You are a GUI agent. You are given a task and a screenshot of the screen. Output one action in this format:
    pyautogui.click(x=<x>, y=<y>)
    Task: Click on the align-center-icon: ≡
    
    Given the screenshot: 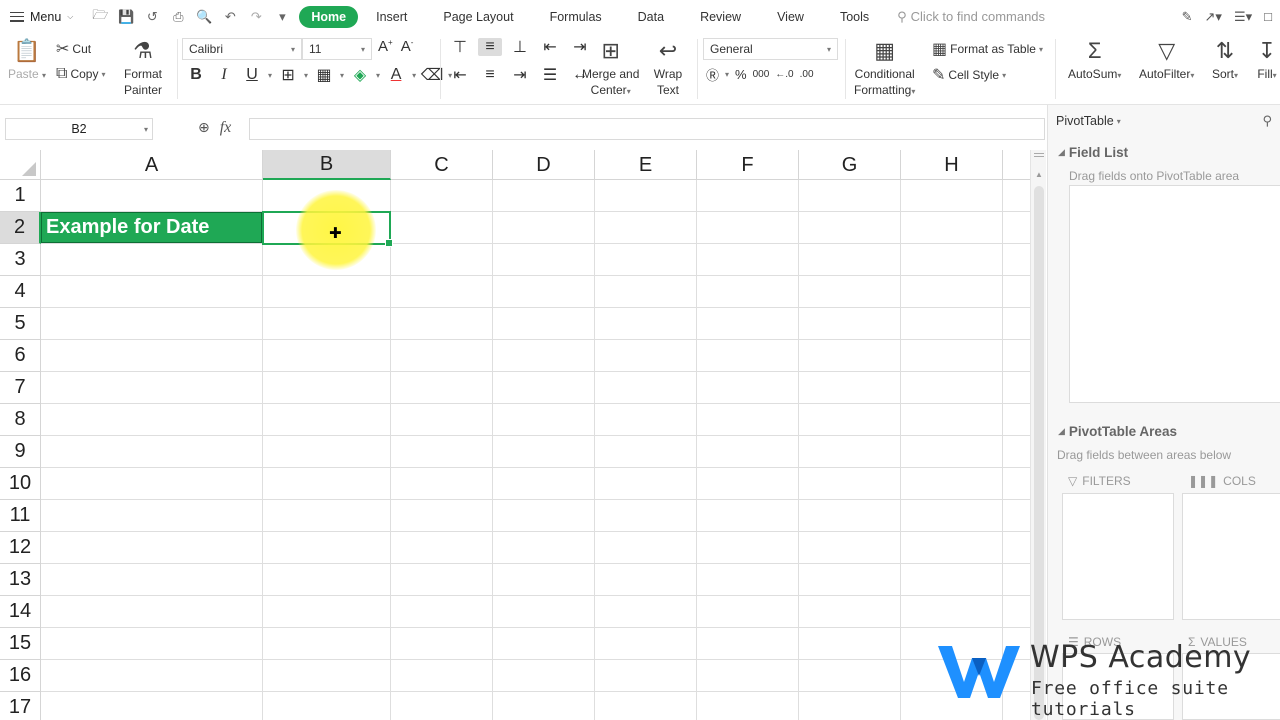 What is the action you would take?
    pyautogui.click(x=490, y=75)
    